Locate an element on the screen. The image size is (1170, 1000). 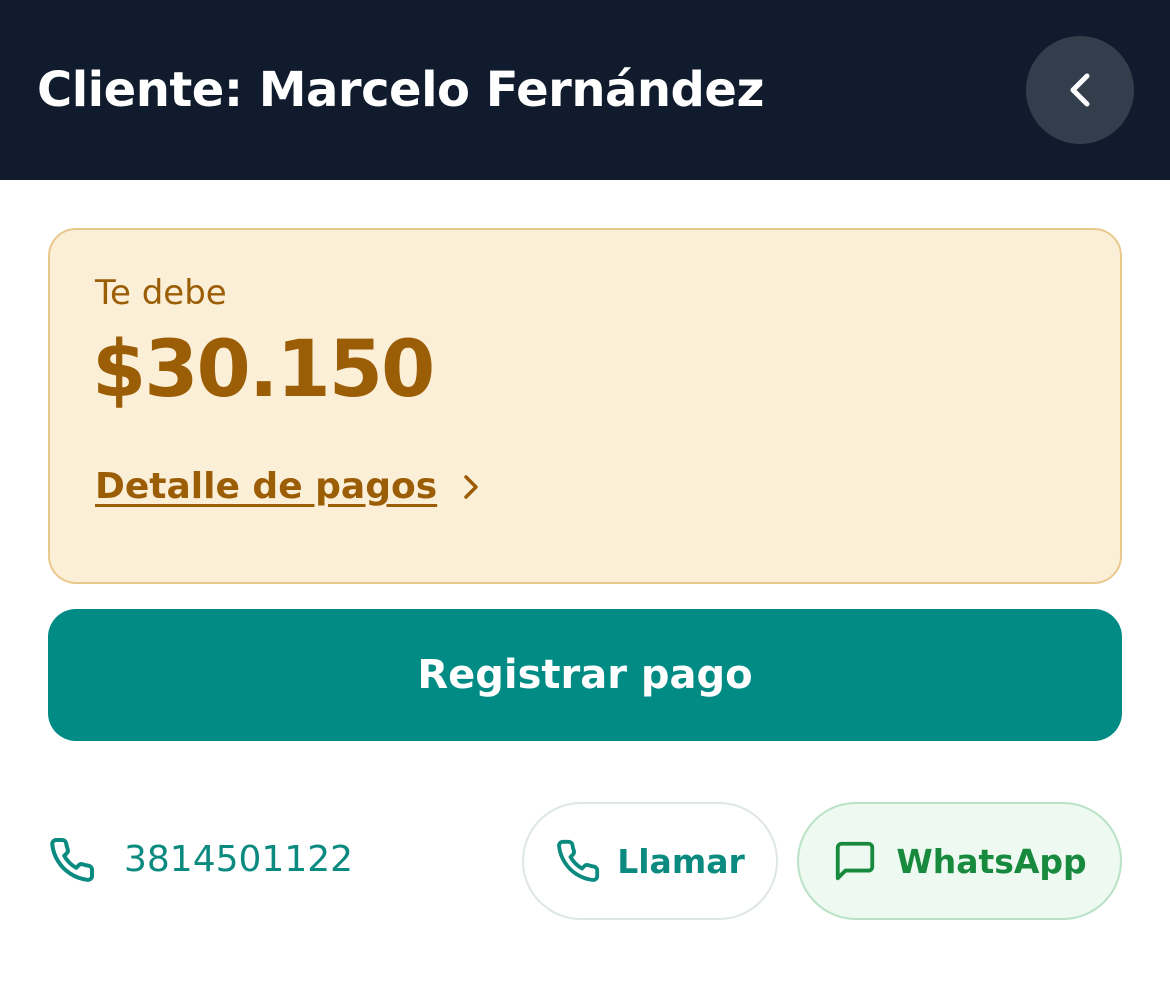
register-payment-label: Registrar pago is located at coordinates (585, 675).